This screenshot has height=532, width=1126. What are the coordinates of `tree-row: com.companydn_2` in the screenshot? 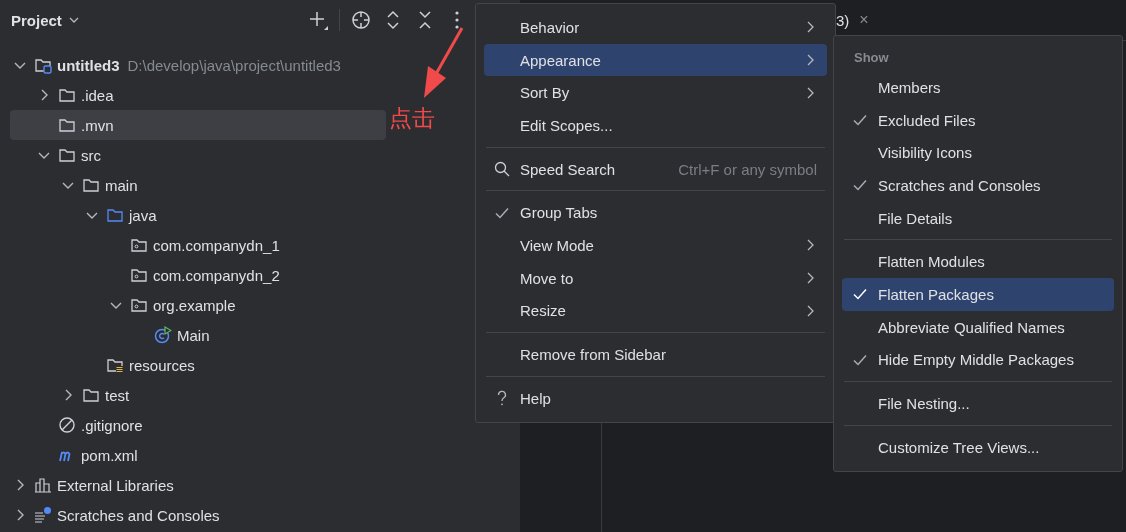 It's located at (198, 275).